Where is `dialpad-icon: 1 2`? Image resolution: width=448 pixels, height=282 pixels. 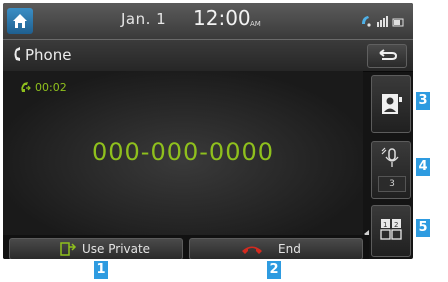
dialpad-icon: 1 2 is located at coordinates (391, 229).